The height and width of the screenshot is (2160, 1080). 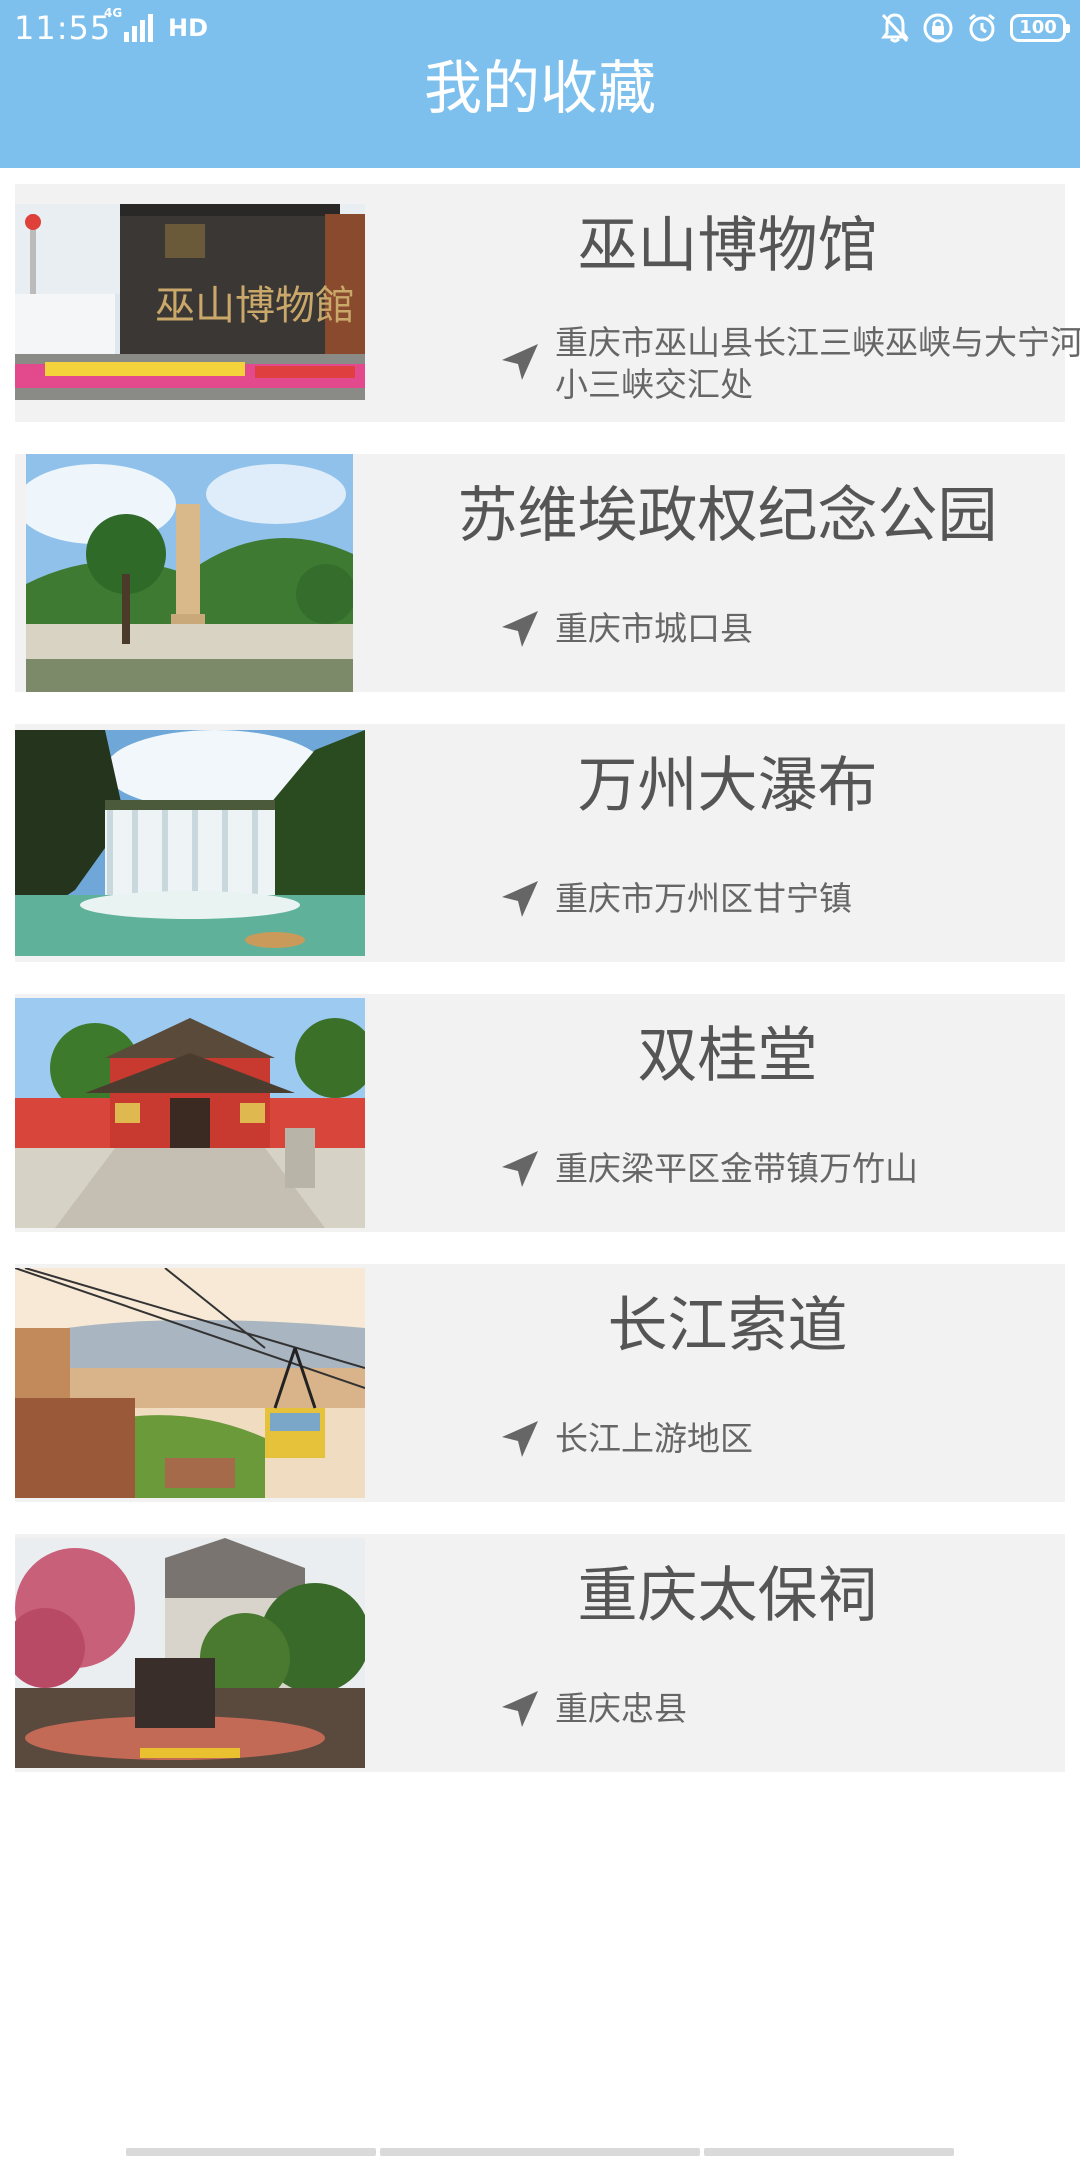 What do you see at coordinates (727, 1056) in the screenshot?
I see `attraction-name: 双桂堂` at bounding box center [727, 1056].